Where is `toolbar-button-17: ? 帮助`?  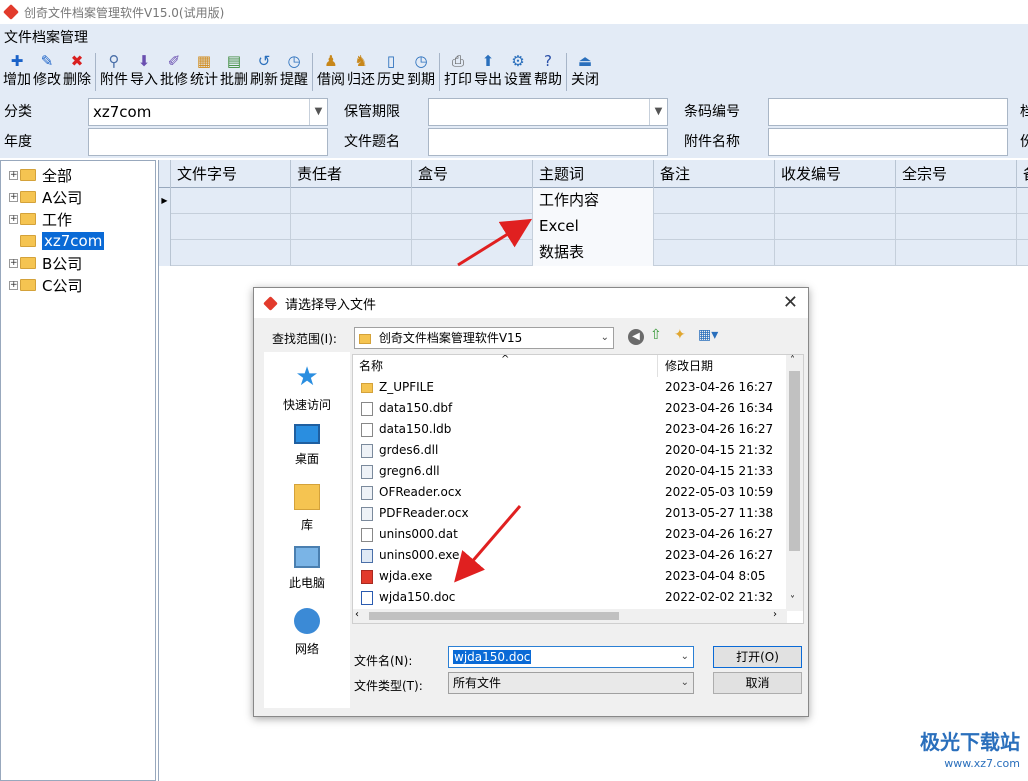 toolbar-button-17: ? 帮助 is located at coordinates (548, 72).